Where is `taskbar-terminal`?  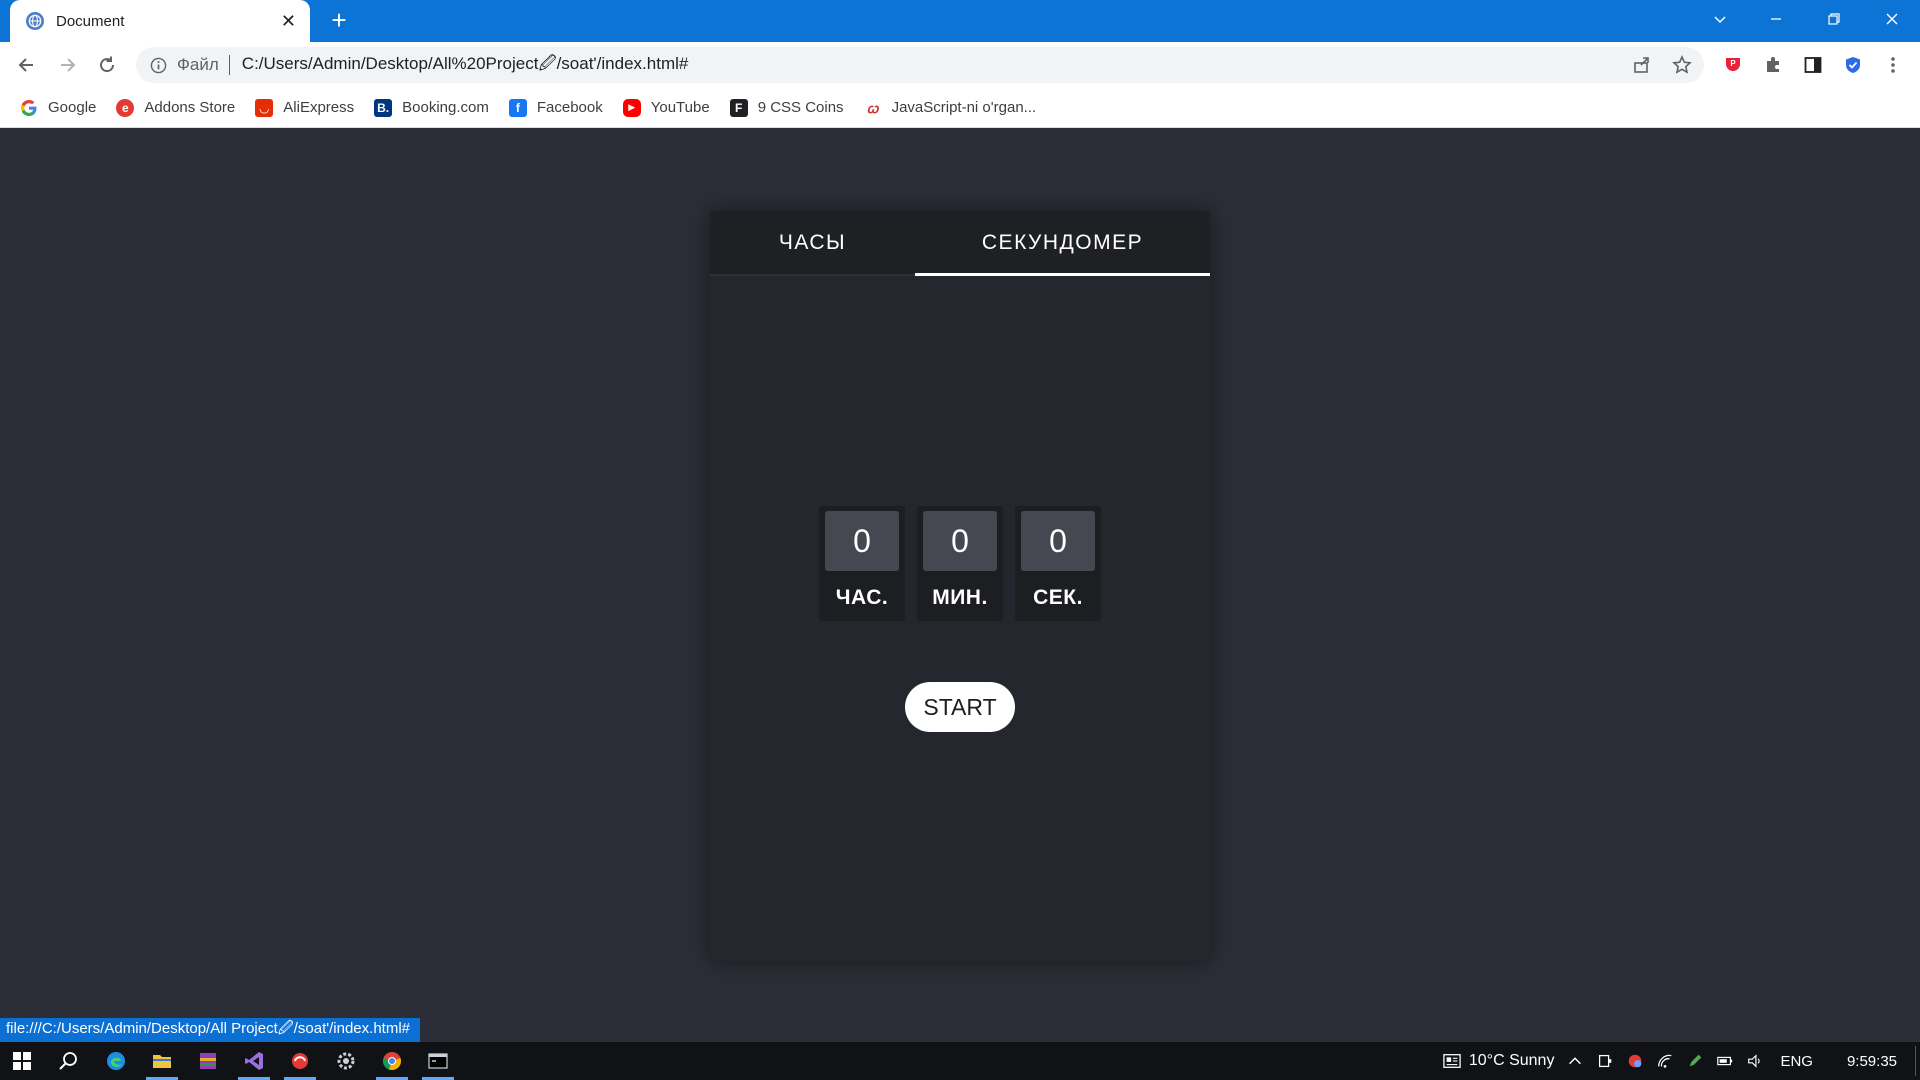
taskbar-terminal is located at coordinates (438, 1061).